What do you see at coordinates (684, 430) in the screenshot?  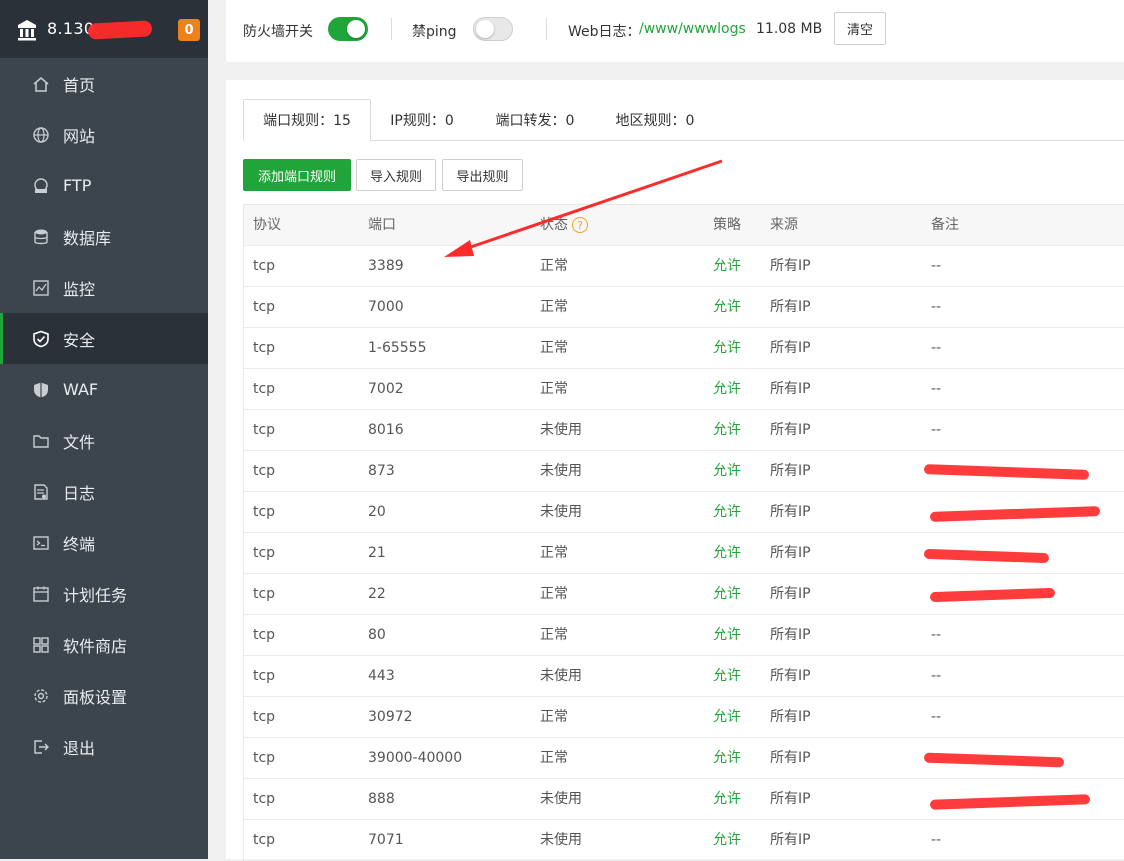 I see `table-row: tcp 8016 未使用 允许 所有IP --` at bounding box center [684, 430].